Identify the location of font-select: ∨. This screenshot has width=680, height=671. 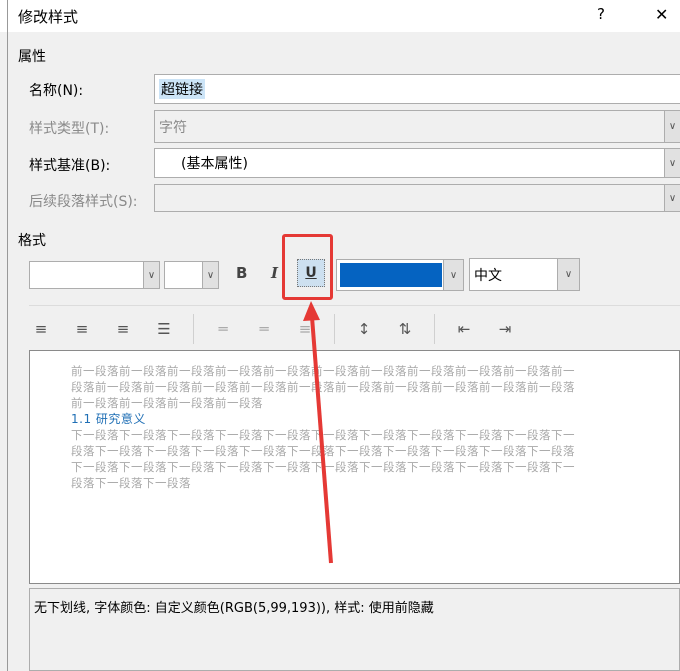
(94, 275).